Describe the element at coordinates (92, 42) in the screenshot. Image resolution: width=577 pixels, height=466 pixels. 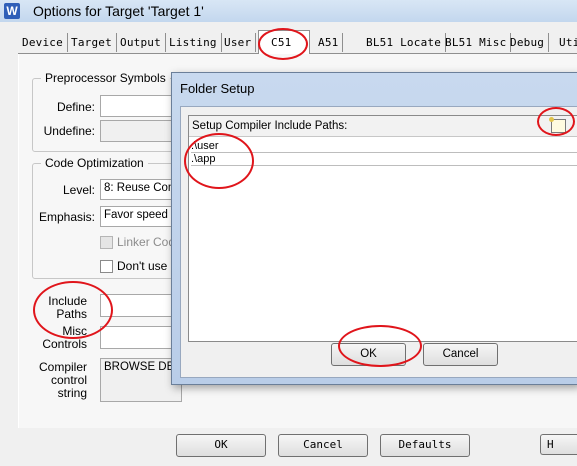
I see `tab-target: Target` at that location.